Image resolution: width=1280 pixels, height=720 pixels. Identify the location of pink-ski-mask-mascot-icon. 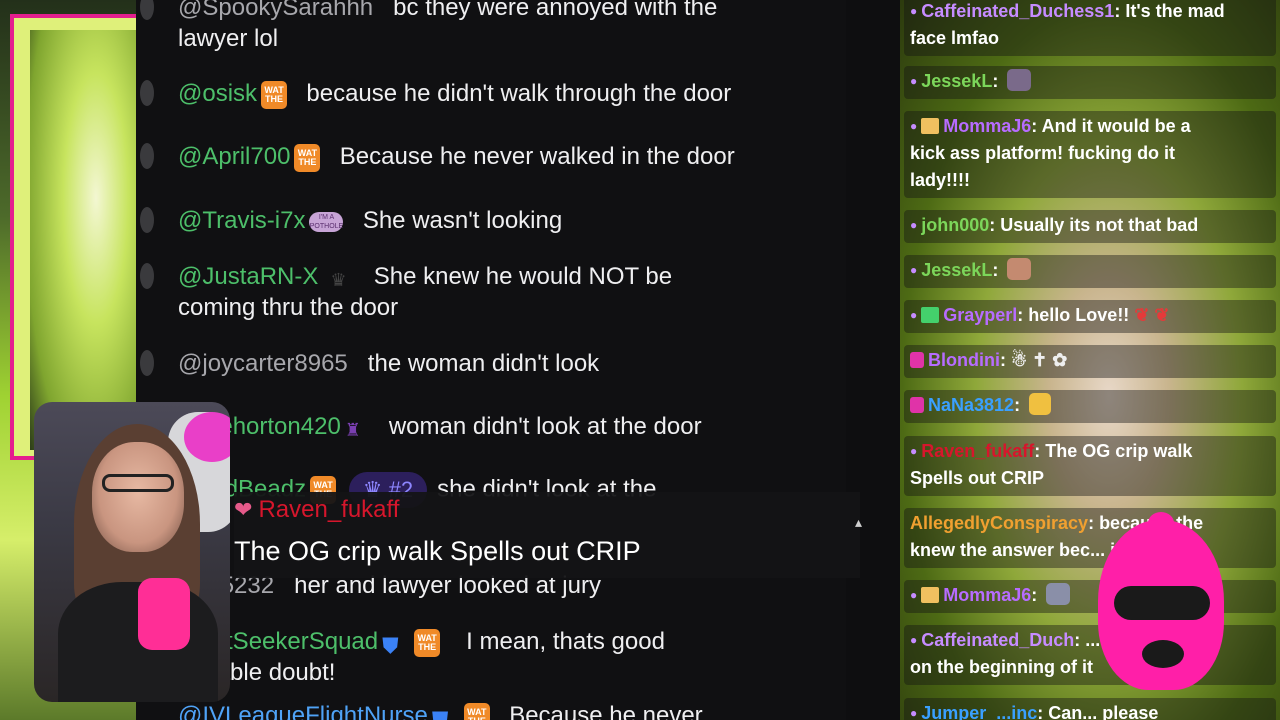
(1163, 616).